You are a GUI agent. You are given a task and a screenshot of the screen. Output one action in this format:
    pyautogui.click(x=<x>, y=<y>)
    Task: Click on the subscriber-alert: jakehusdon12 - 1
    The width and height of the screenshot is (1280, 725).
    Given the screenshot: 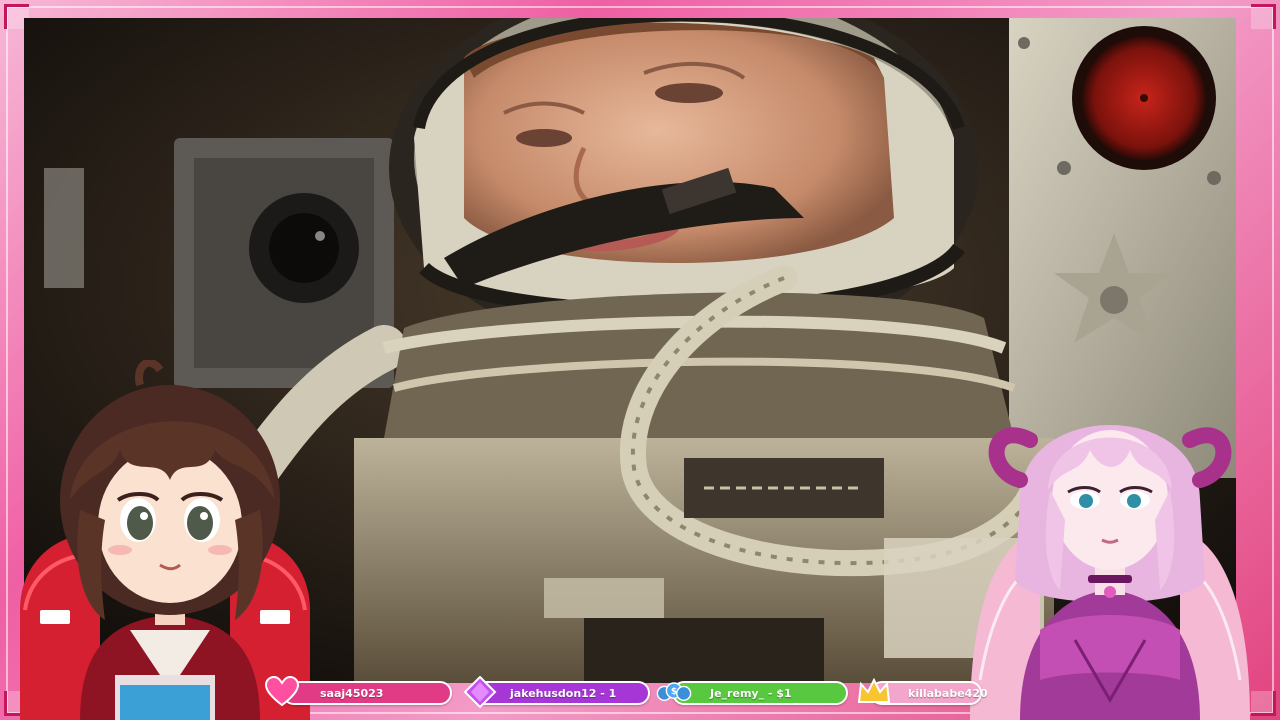 What is the action you would take?
    pyautogui.click(x=561, y=693)
    